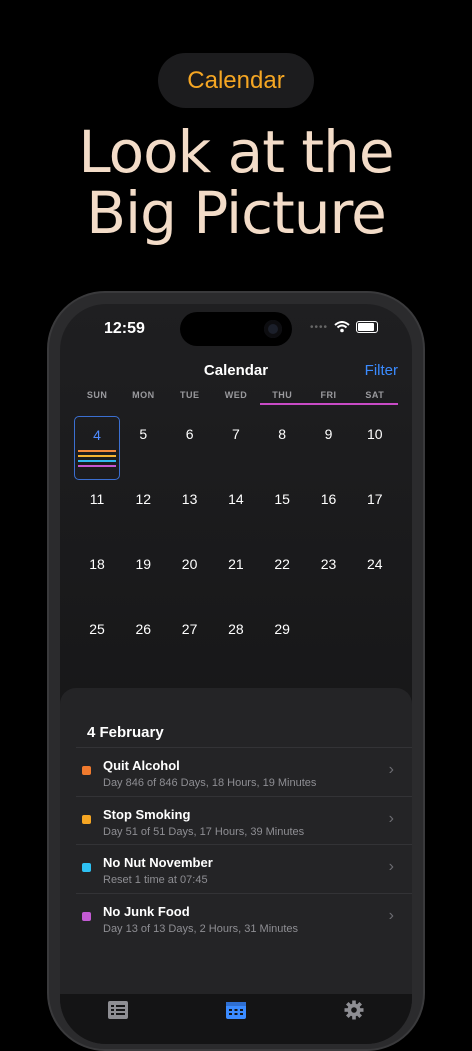 Image resolution: width=472 pixels, height=1051 pixels. I want to click on calendar-day: 21, so click(236, 578).